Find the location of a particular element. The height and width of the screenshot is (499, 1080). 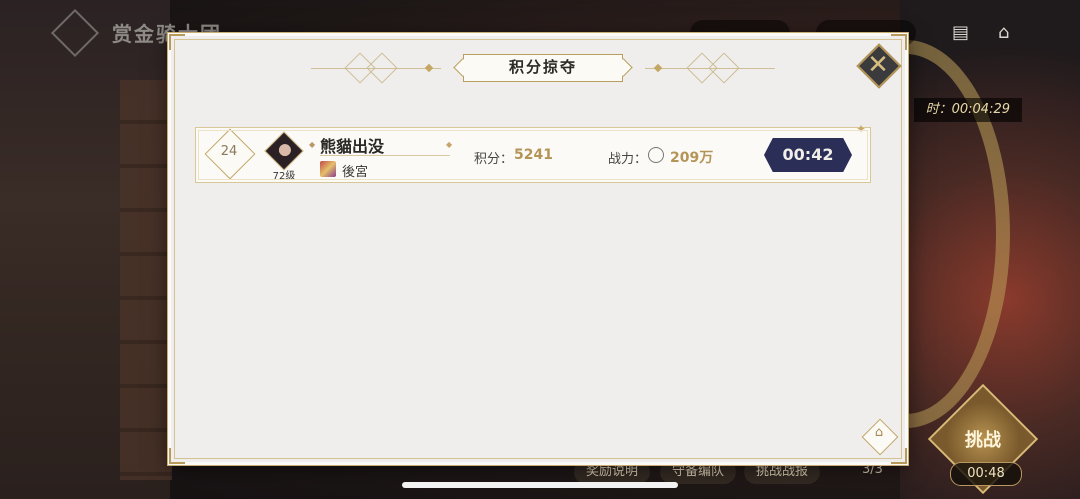

home-indicator is located at coordinates (540, 485).